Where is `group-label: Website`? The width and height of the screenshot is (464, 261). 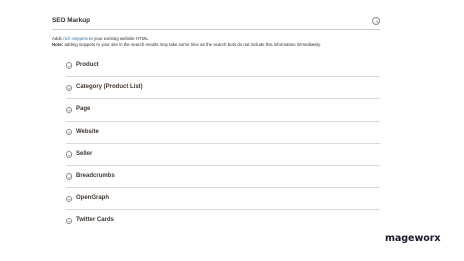 group-label: Website is located at coordinates (87, 131).